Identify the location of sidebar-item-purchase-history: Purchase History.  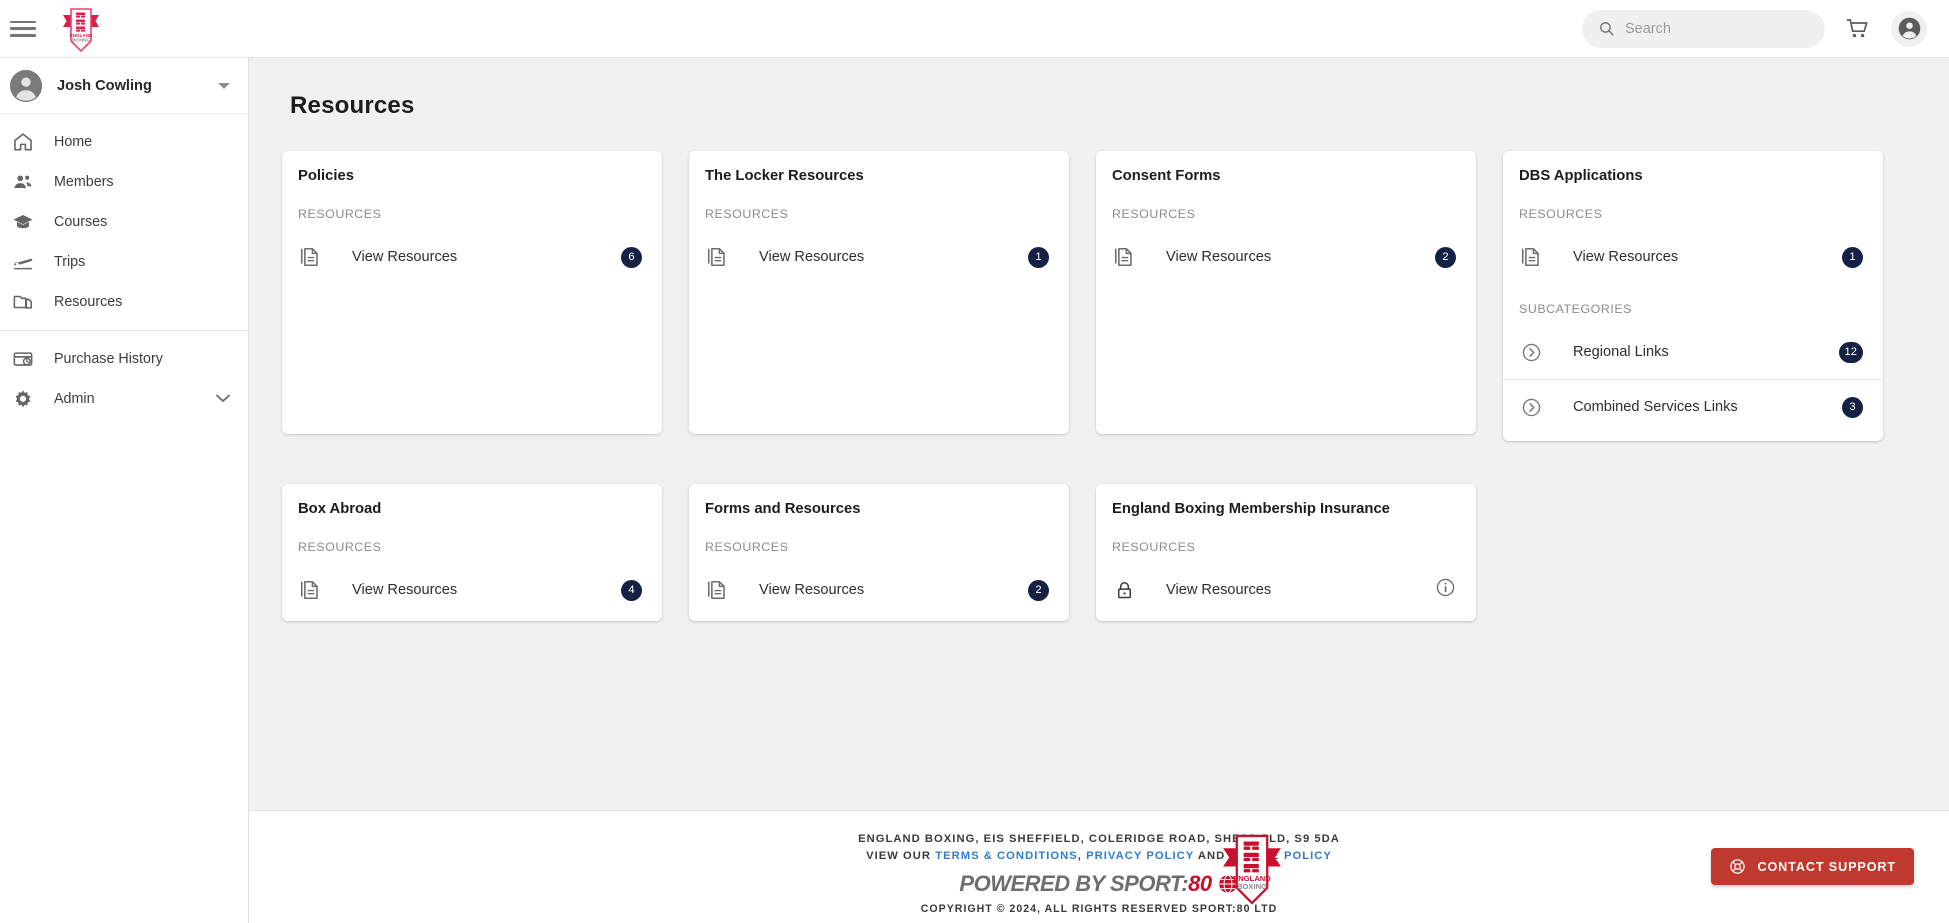
(124, 359).